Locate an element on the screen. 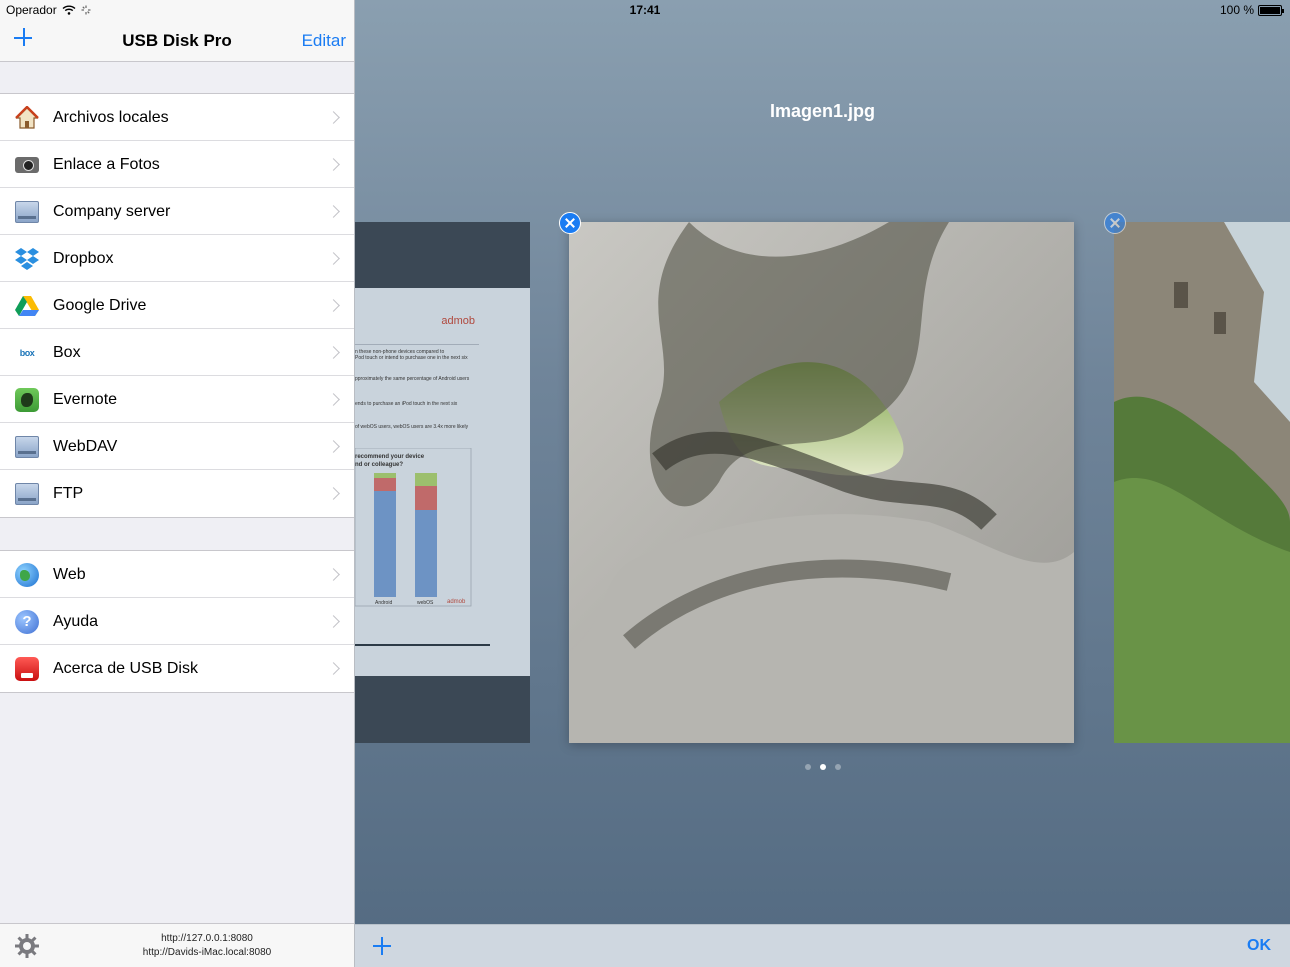 Image resolution: width=1290 pixels, height=967 pixels. sidebar-item-archivos-locales: Archivos locales is located at coordinates (177, 117).